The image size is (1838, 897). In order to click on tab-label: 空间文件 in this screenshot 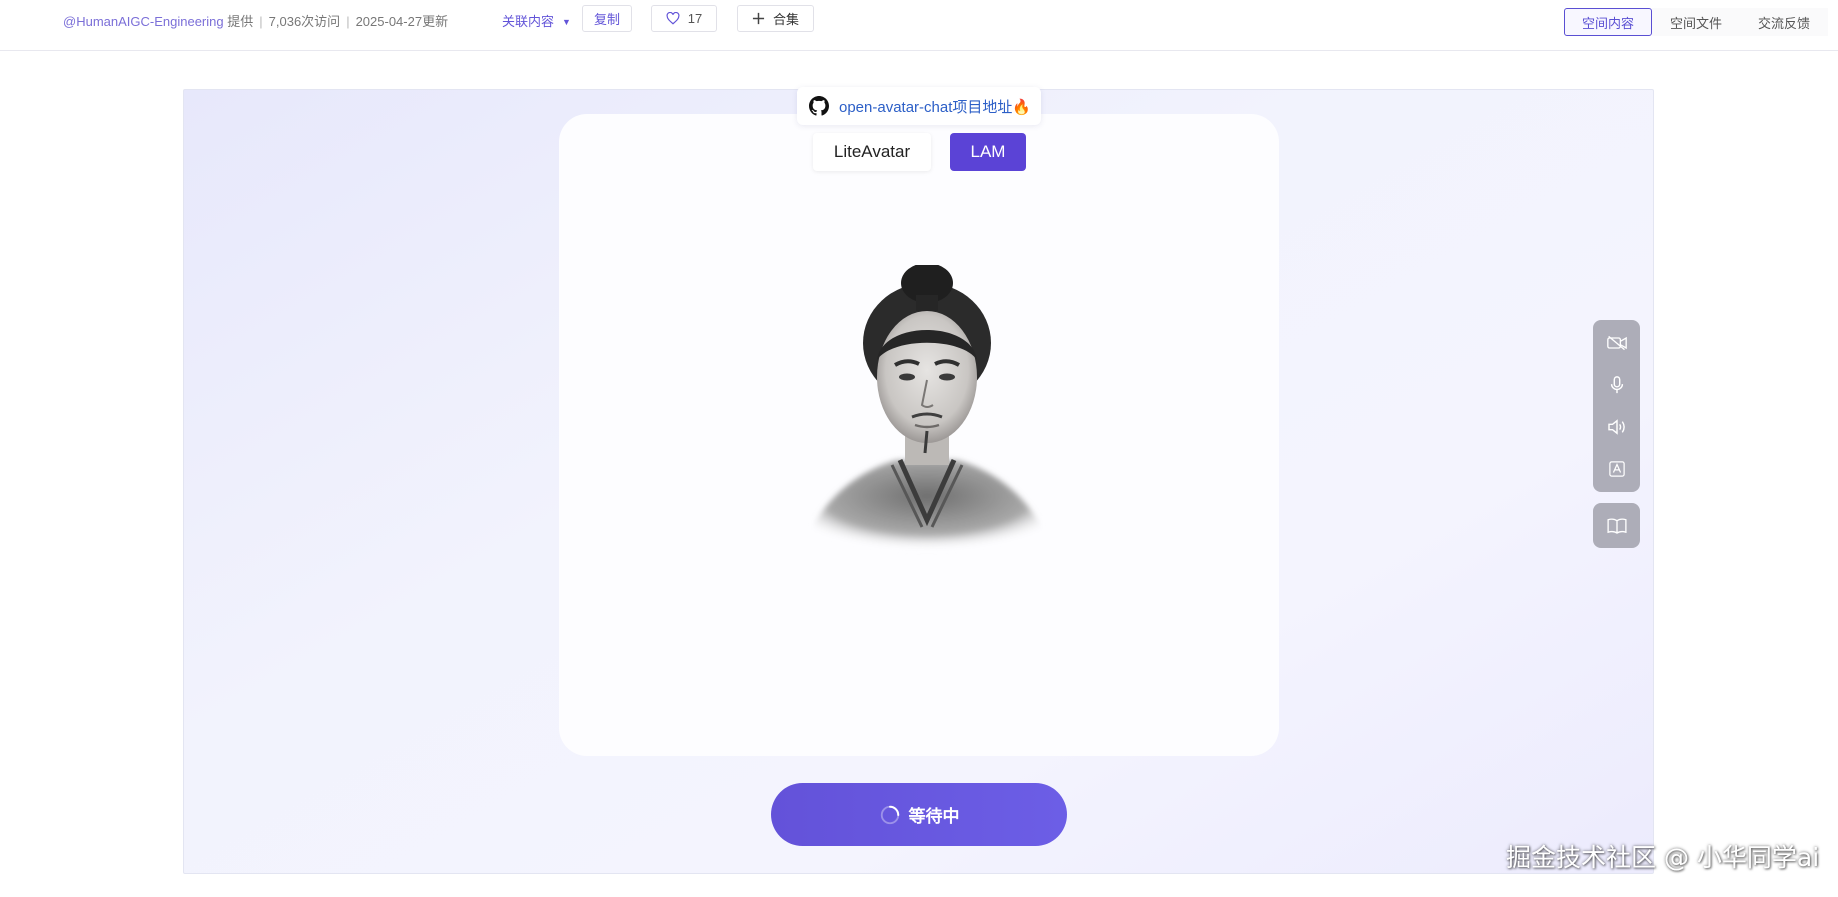, I will do `click(1695, 23)`.